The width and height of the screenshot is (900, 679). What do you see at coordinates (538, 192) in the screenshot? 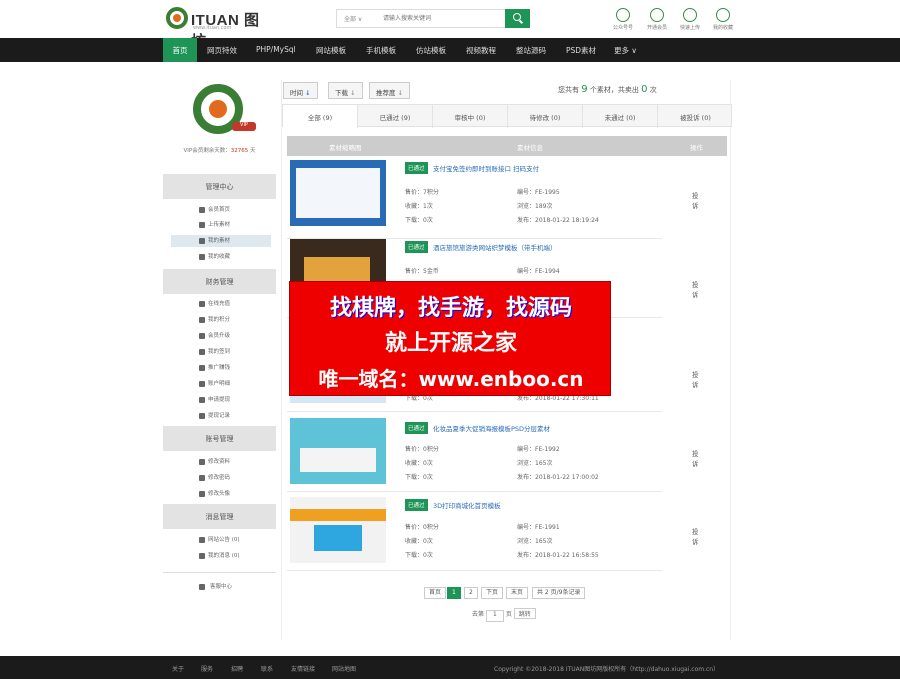
I see `item-id: 编号：FE-1995` at bounding box center [538, 192].